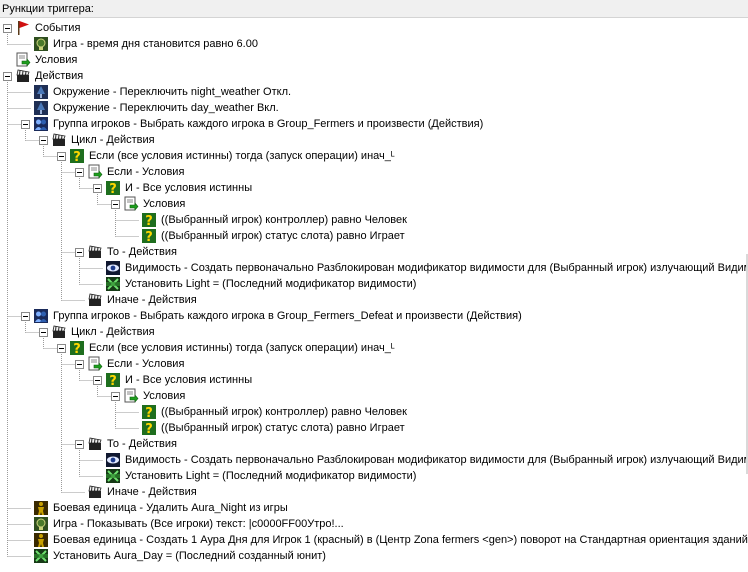 This screenshot has width=748, height=572. I want to click on tree-node-label: События, so click(58, 28).